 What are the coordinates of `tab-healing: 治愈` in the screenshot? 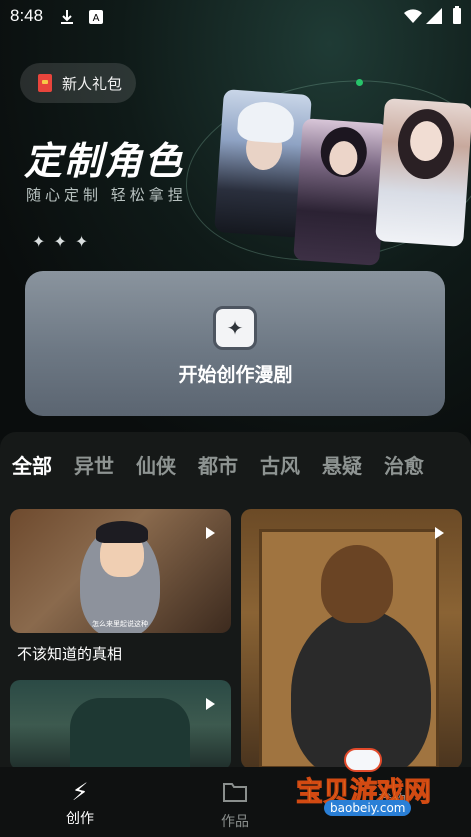 It's located at (404, 465).